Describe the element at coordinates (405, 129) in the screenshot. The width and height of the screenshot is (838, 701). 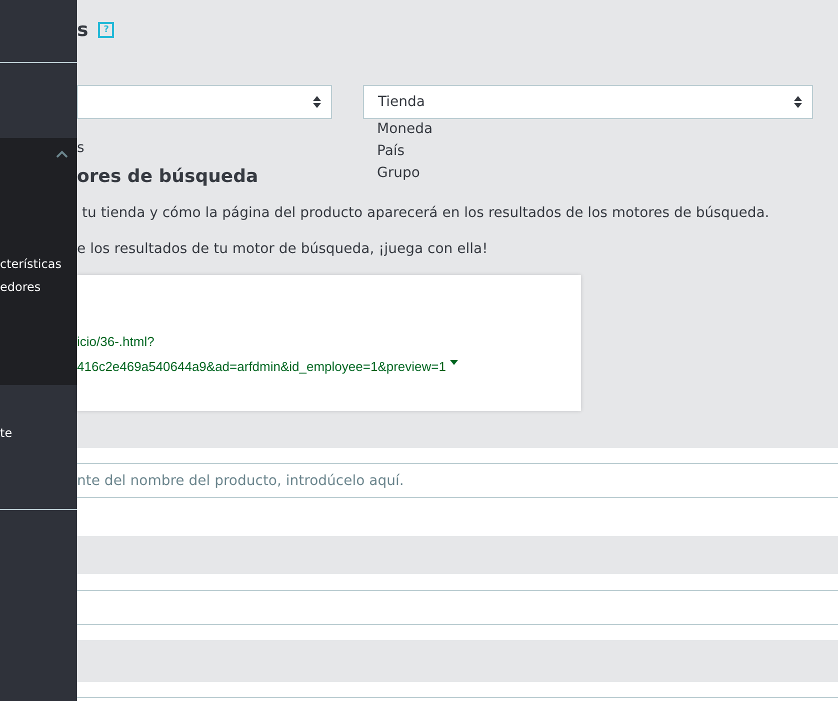
I see `dropdown-option: Moneda` at that location.